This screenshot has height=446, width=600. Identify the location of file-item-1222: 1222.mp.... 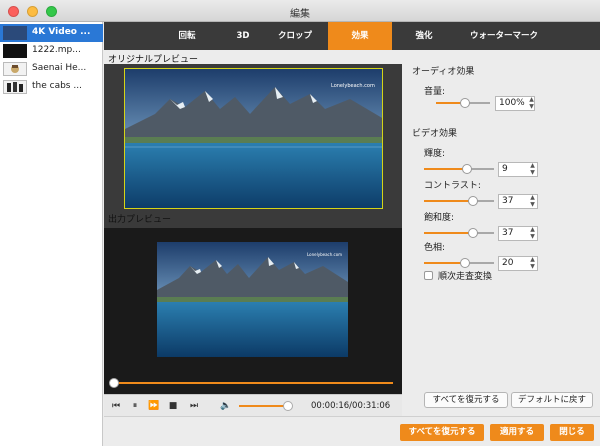
(51, 51).